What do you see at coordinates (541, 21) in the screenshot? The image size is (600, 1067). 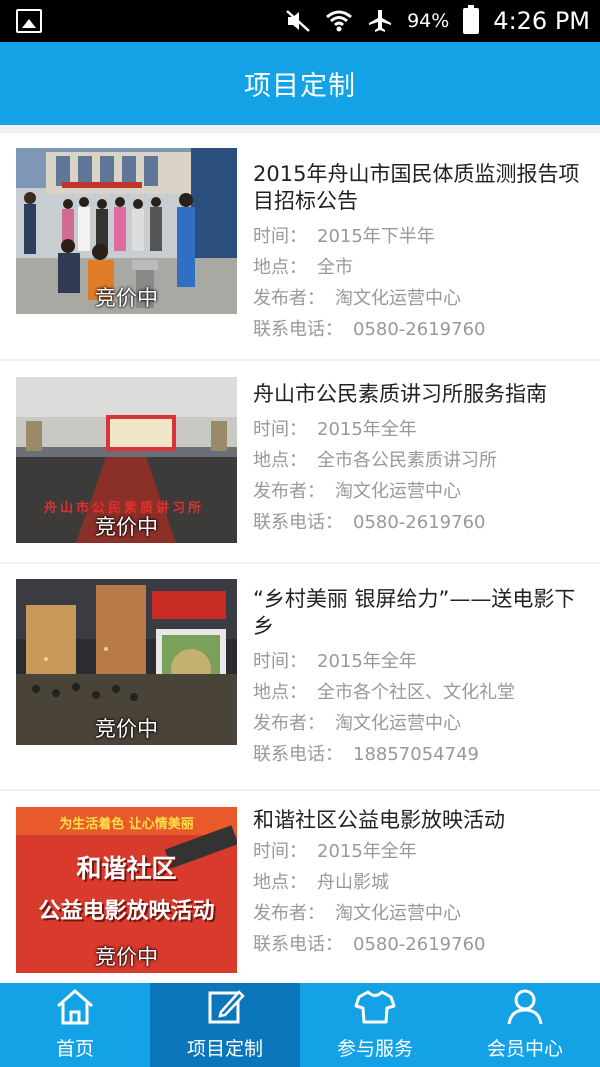 I see `clock: 4:26 PM` at bounding box center [541, 21].